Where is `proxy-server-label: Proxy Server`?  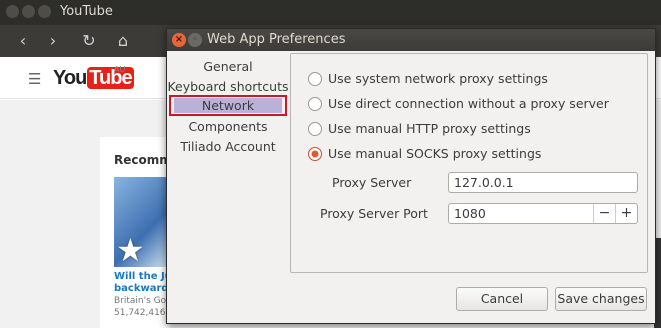
proxy-server-label: Proxy Server is located at coordinates (372, 182).